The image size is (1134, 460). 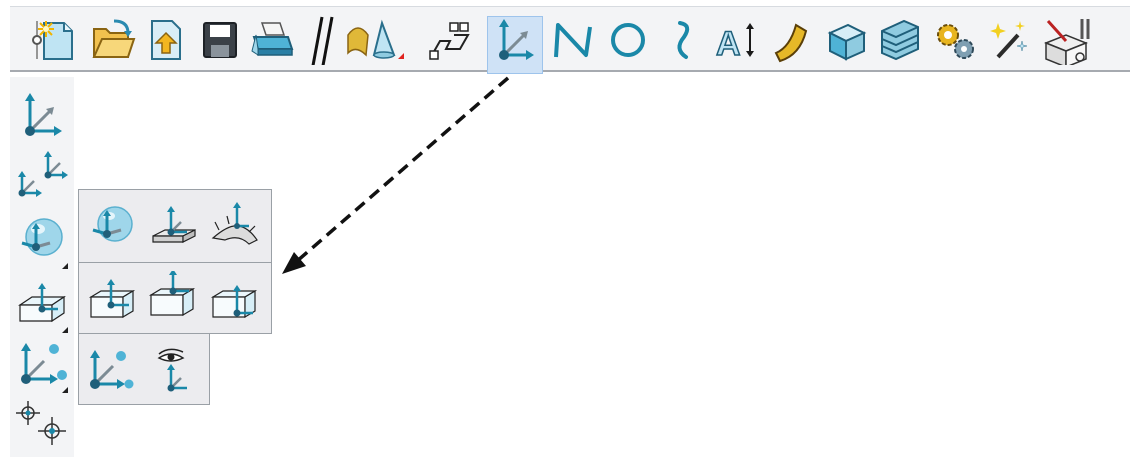 I want to click on polyline-icon, so click(x=572, y=40).